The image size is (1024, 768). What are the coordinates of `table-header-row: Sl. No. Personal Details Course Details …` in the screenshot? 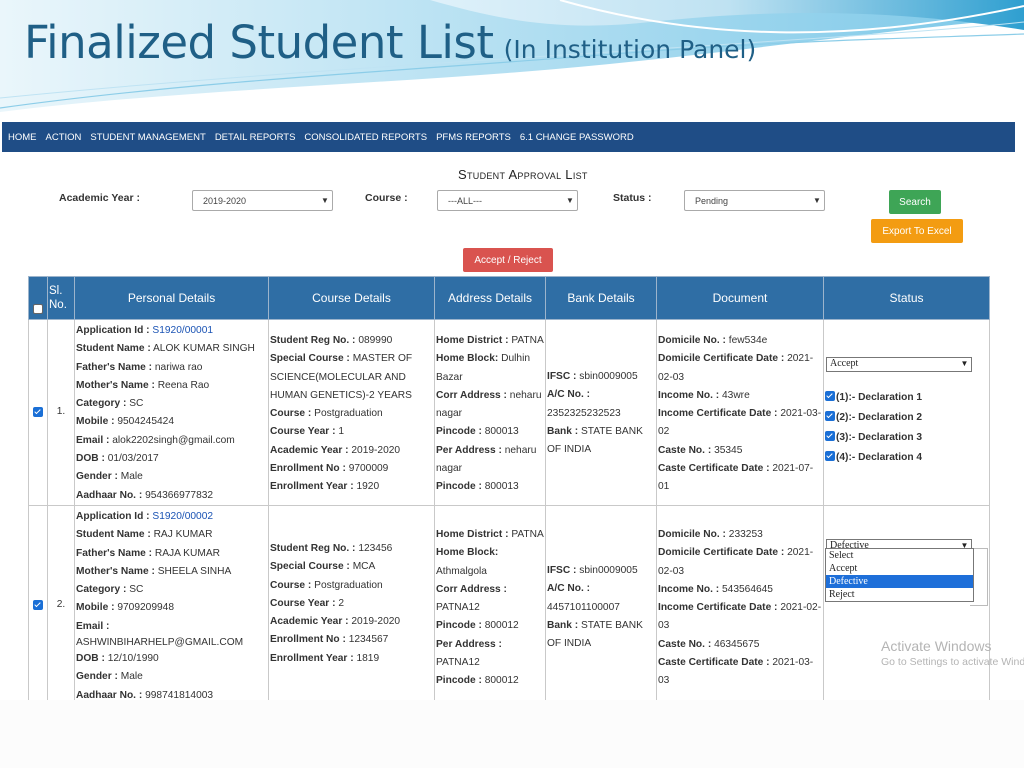 It's located at (509, 298).